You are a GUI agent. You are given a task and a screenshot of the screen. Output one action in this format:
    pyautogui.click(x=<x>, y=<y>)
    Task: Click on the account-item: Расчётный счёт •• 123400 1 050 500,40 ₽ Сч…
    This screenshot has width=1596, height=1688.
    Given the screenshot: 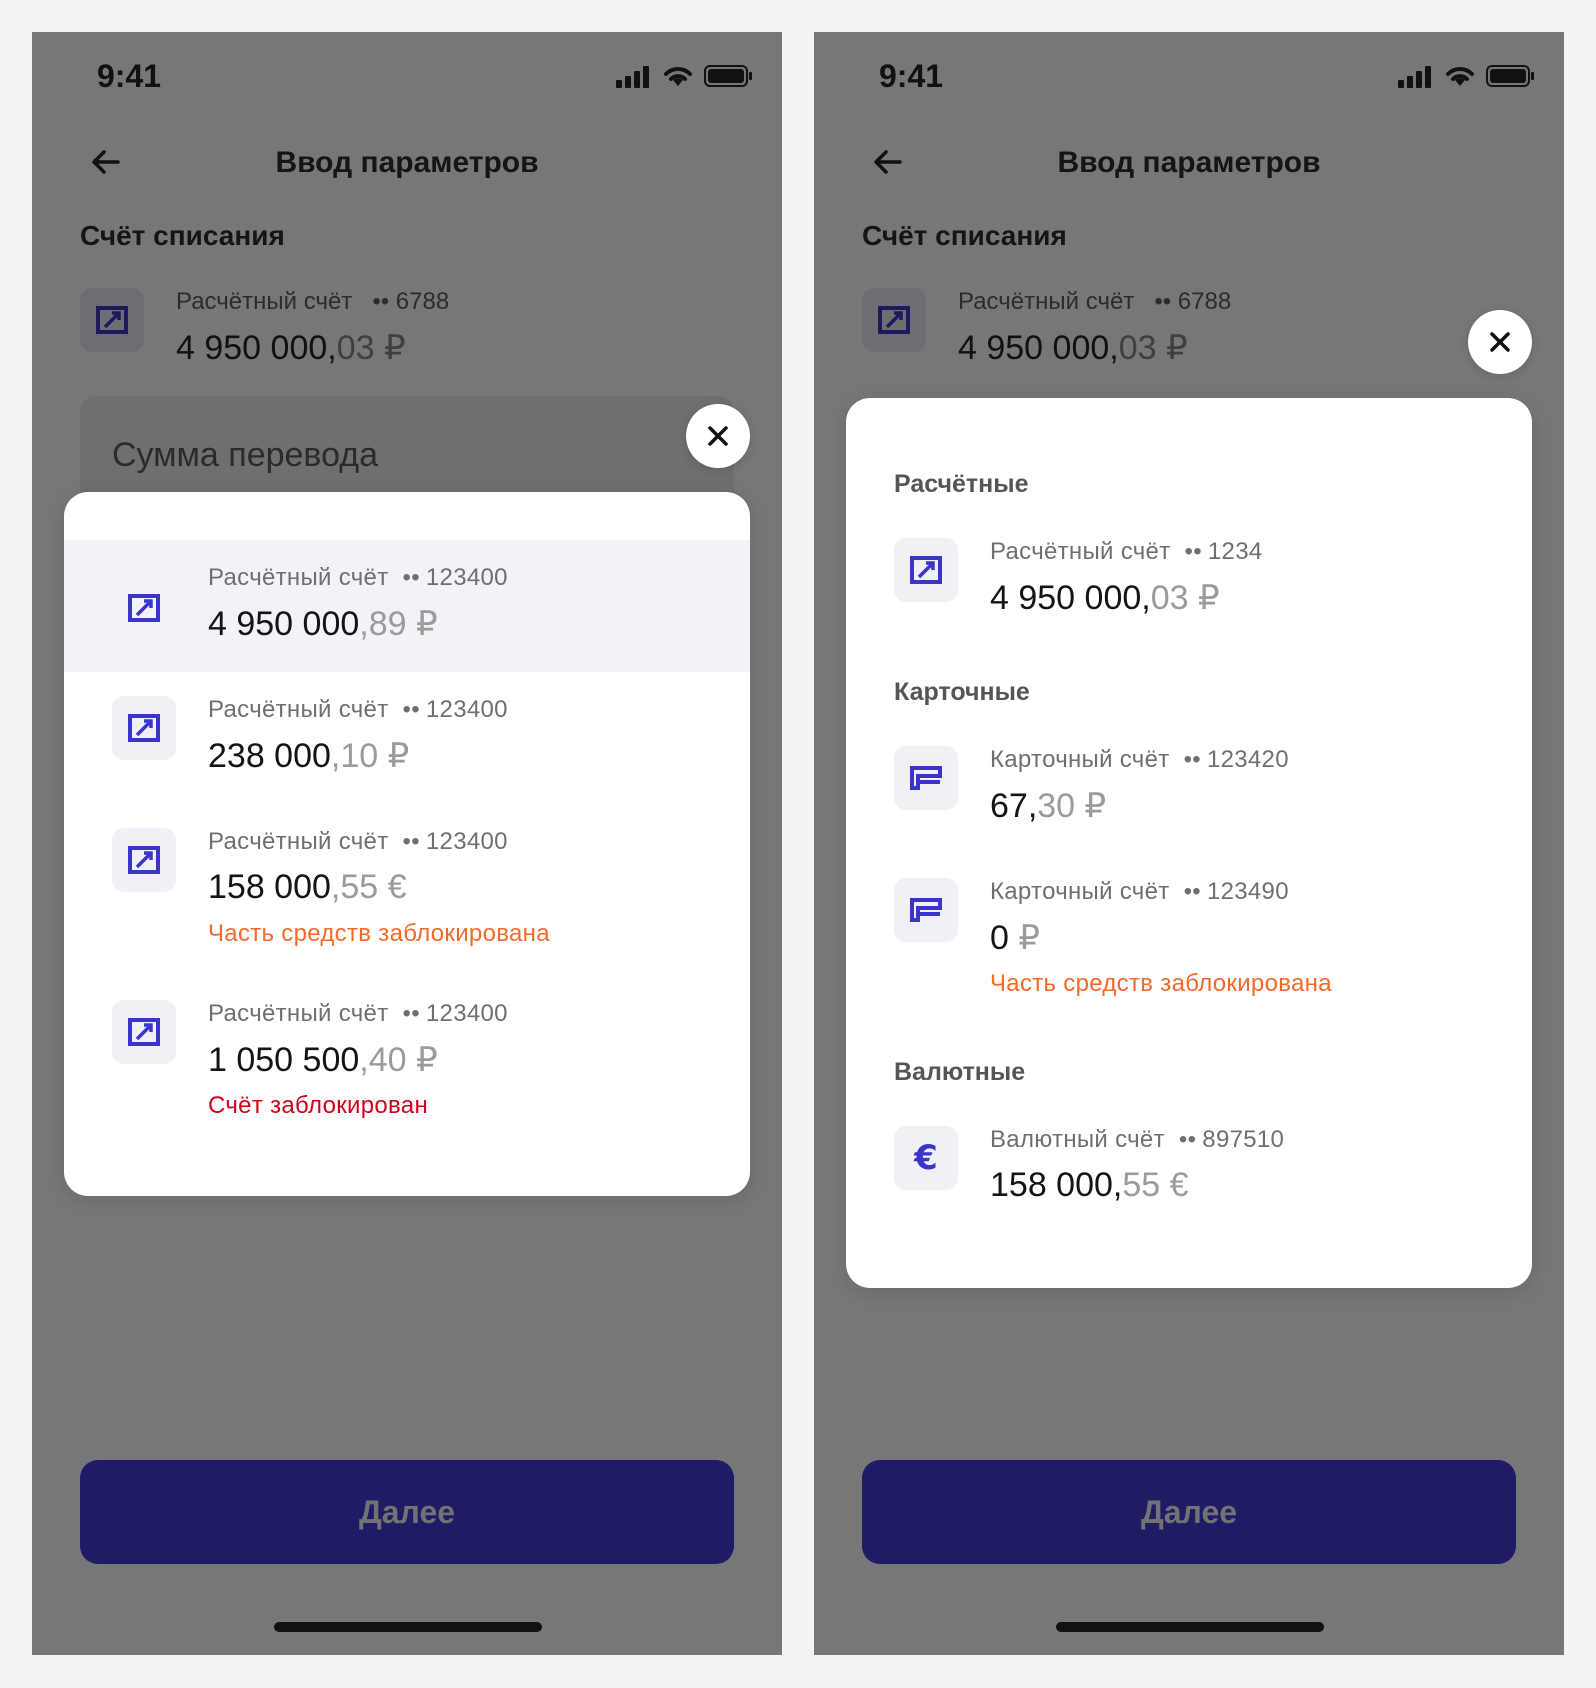 What is the action you would take?
    pyautogui.click(x=407, y=1062)
    